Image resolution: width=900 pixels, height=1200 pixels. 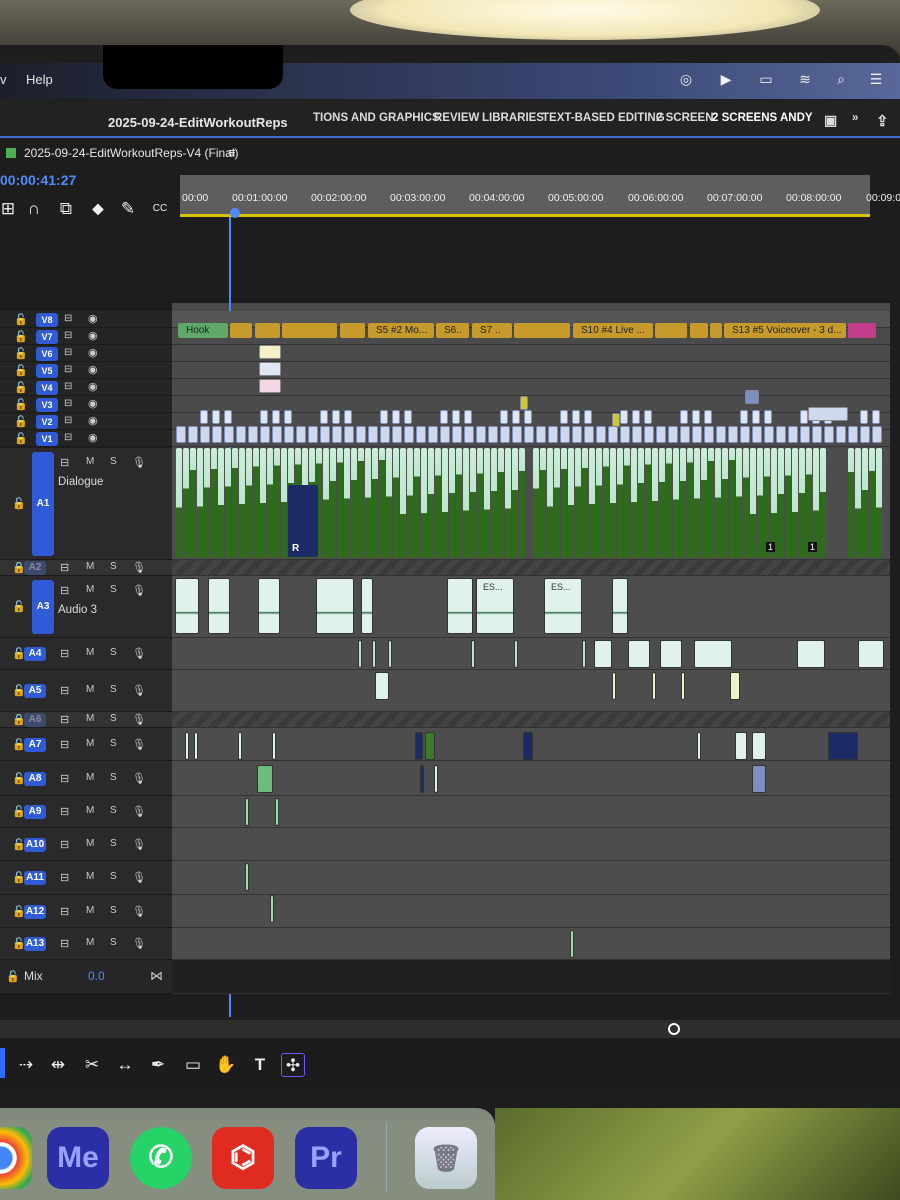 I want to click on eye-toggle-icon: ◉, so click(x=93, y=335).